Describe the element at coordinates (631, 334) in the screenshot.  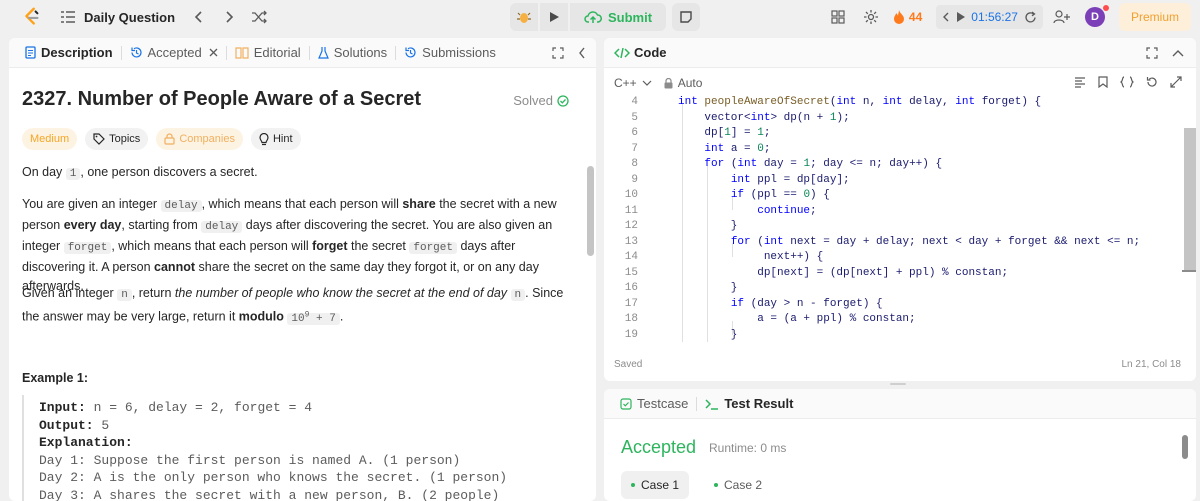
I see `line-number: 19` at that location.